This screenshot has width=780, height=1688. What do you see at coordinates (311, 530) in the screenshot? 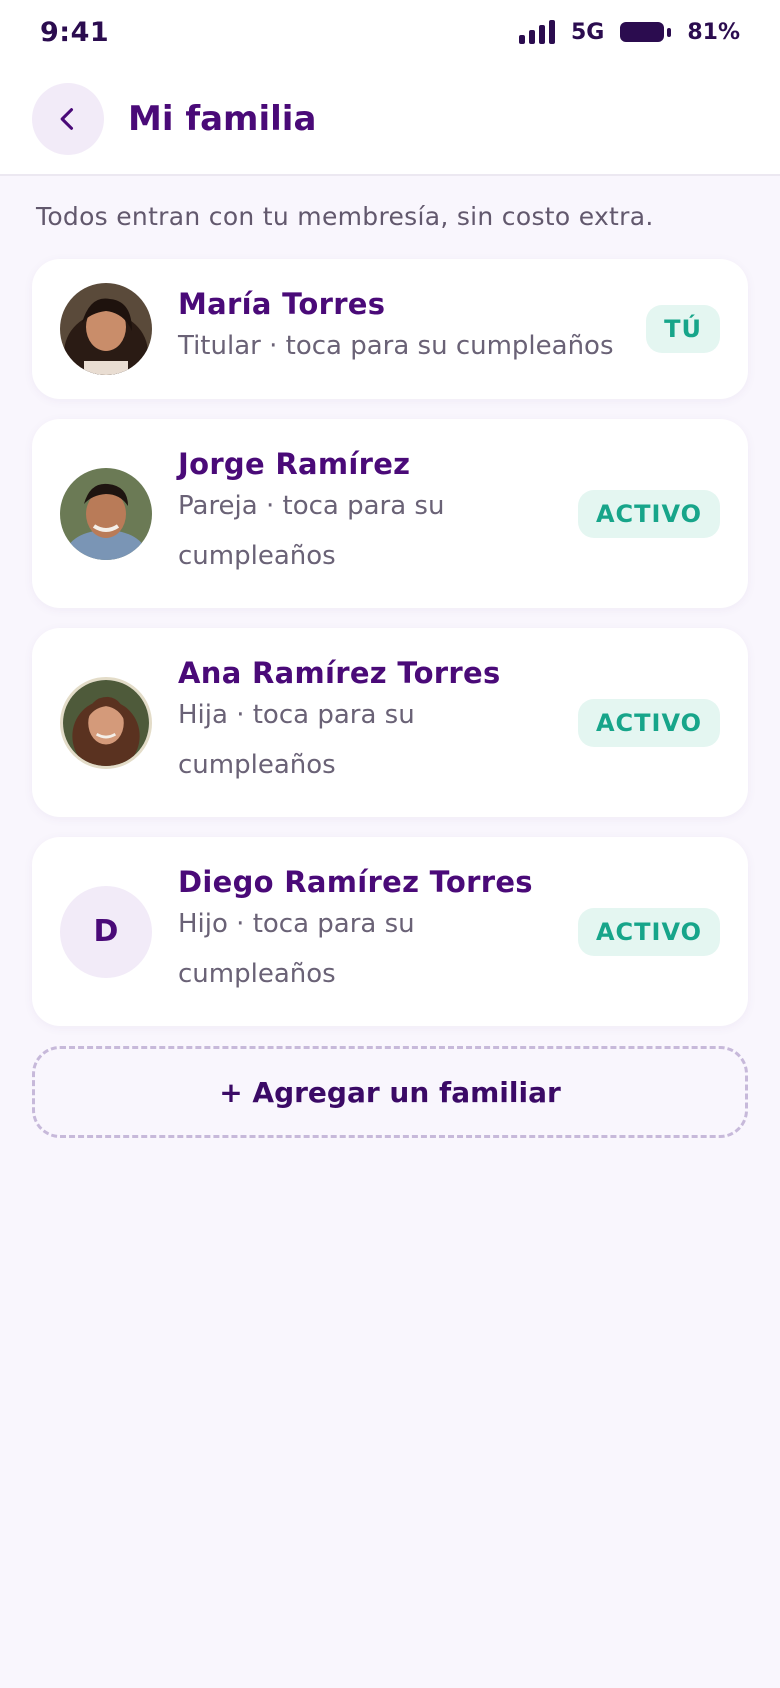
I see `member-description: Pareja · toca para su cumpleaños` at bounding box center [311, 530].